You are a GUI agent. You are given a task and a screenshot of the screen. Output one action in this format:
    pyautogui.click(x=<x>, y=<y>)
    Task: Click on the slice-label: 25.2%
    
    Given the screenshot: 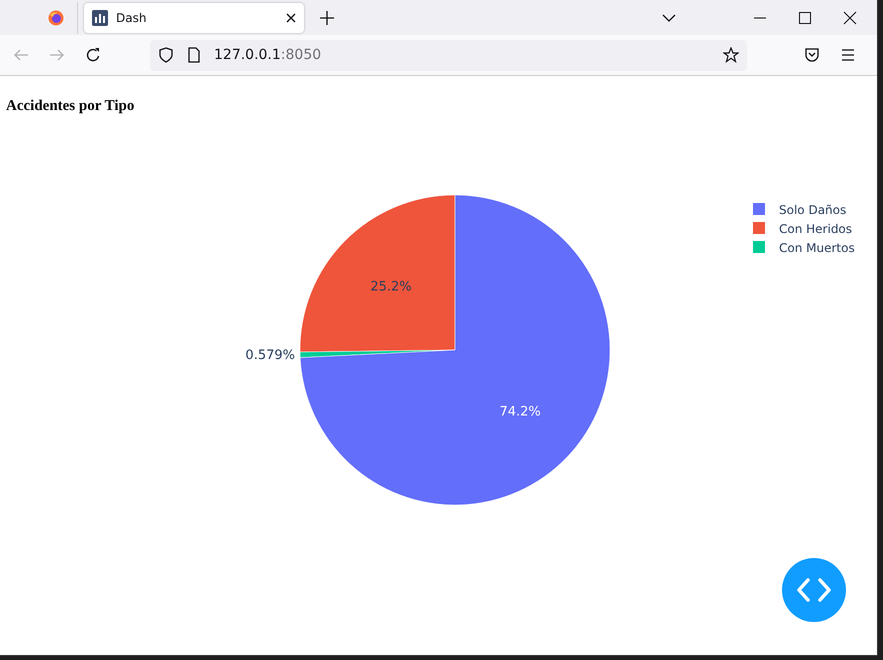 What is the action you would take?
    pyautogui.click(x=391, y=286)
    